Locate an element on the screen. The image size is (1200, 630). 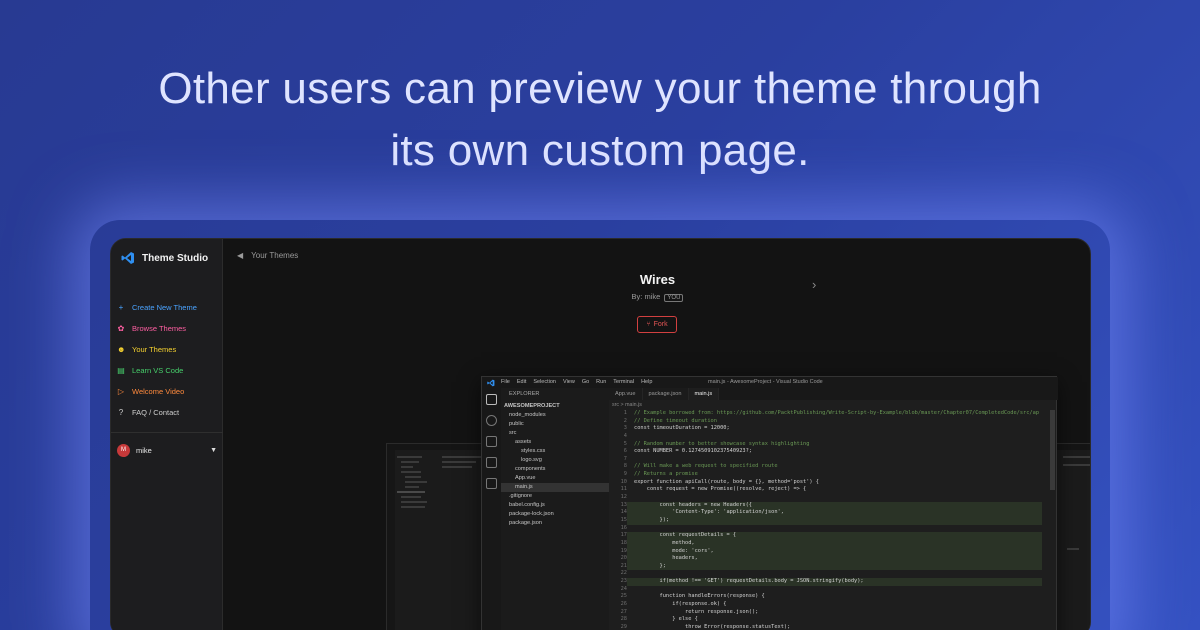
tree-item: node_modules is located at coordinates (527, 415).